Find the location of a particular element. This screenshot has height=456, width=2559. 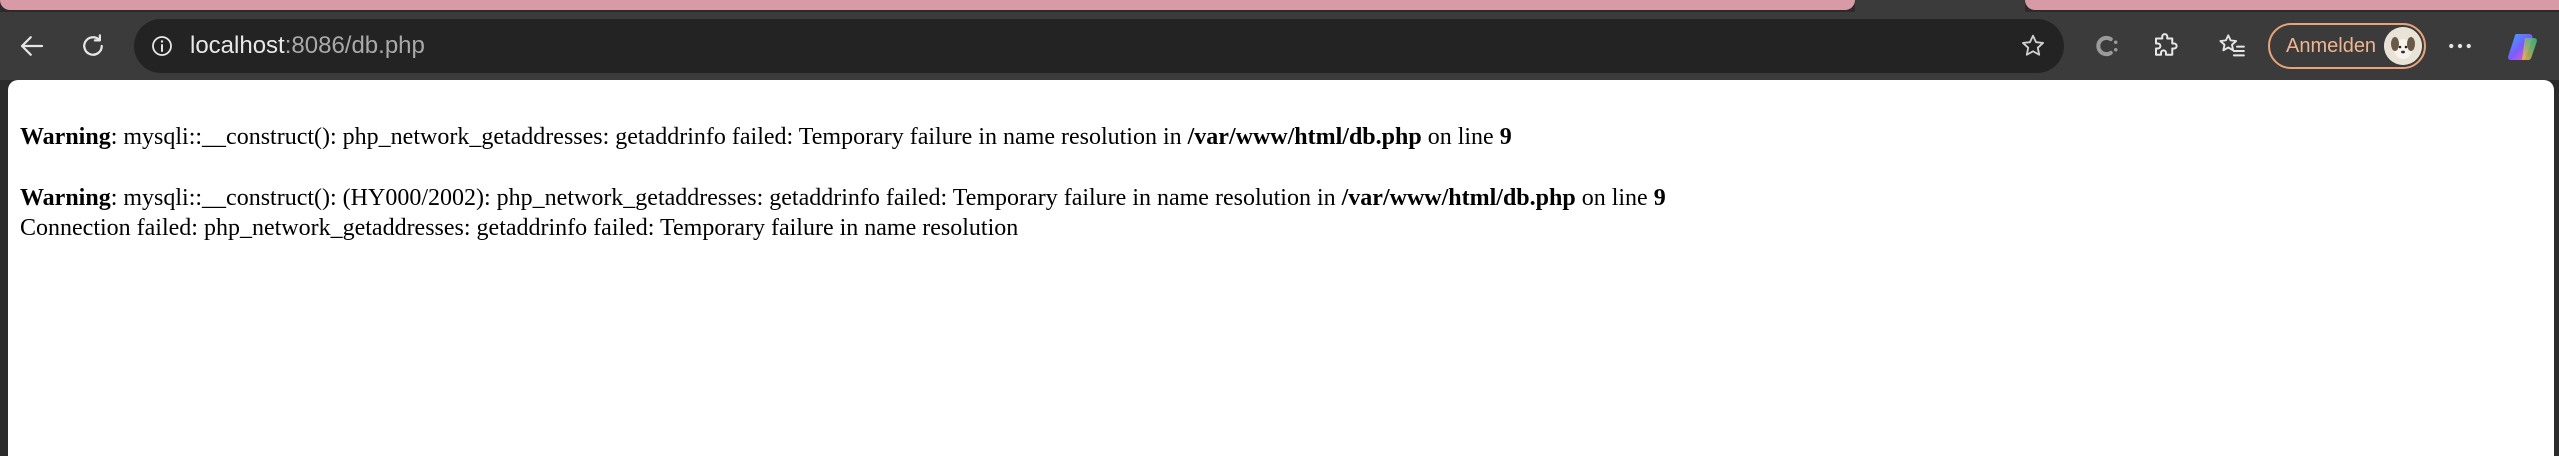

c-extension-button is located at coordinates (2107, 46).